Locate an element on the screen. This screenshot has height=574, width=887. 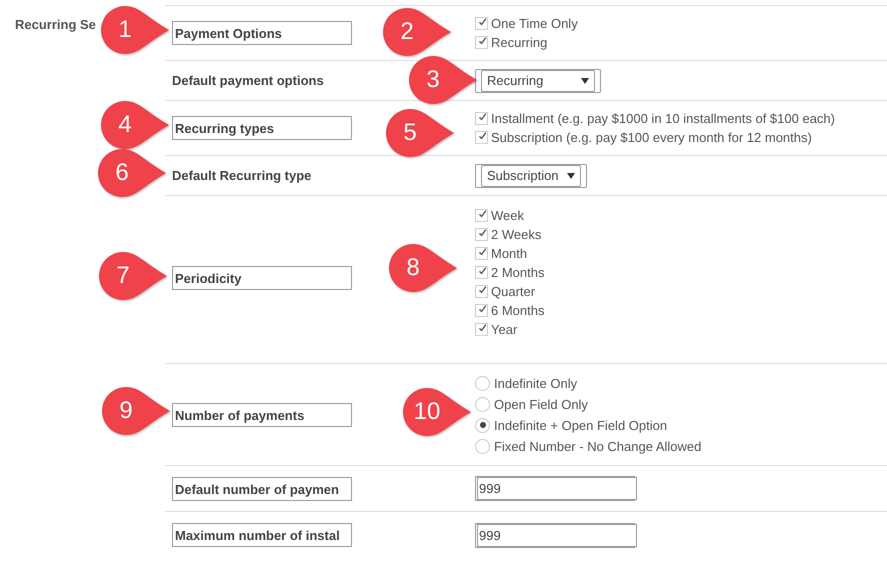
dropdown: Subscription is located at coordinates (531, 175).